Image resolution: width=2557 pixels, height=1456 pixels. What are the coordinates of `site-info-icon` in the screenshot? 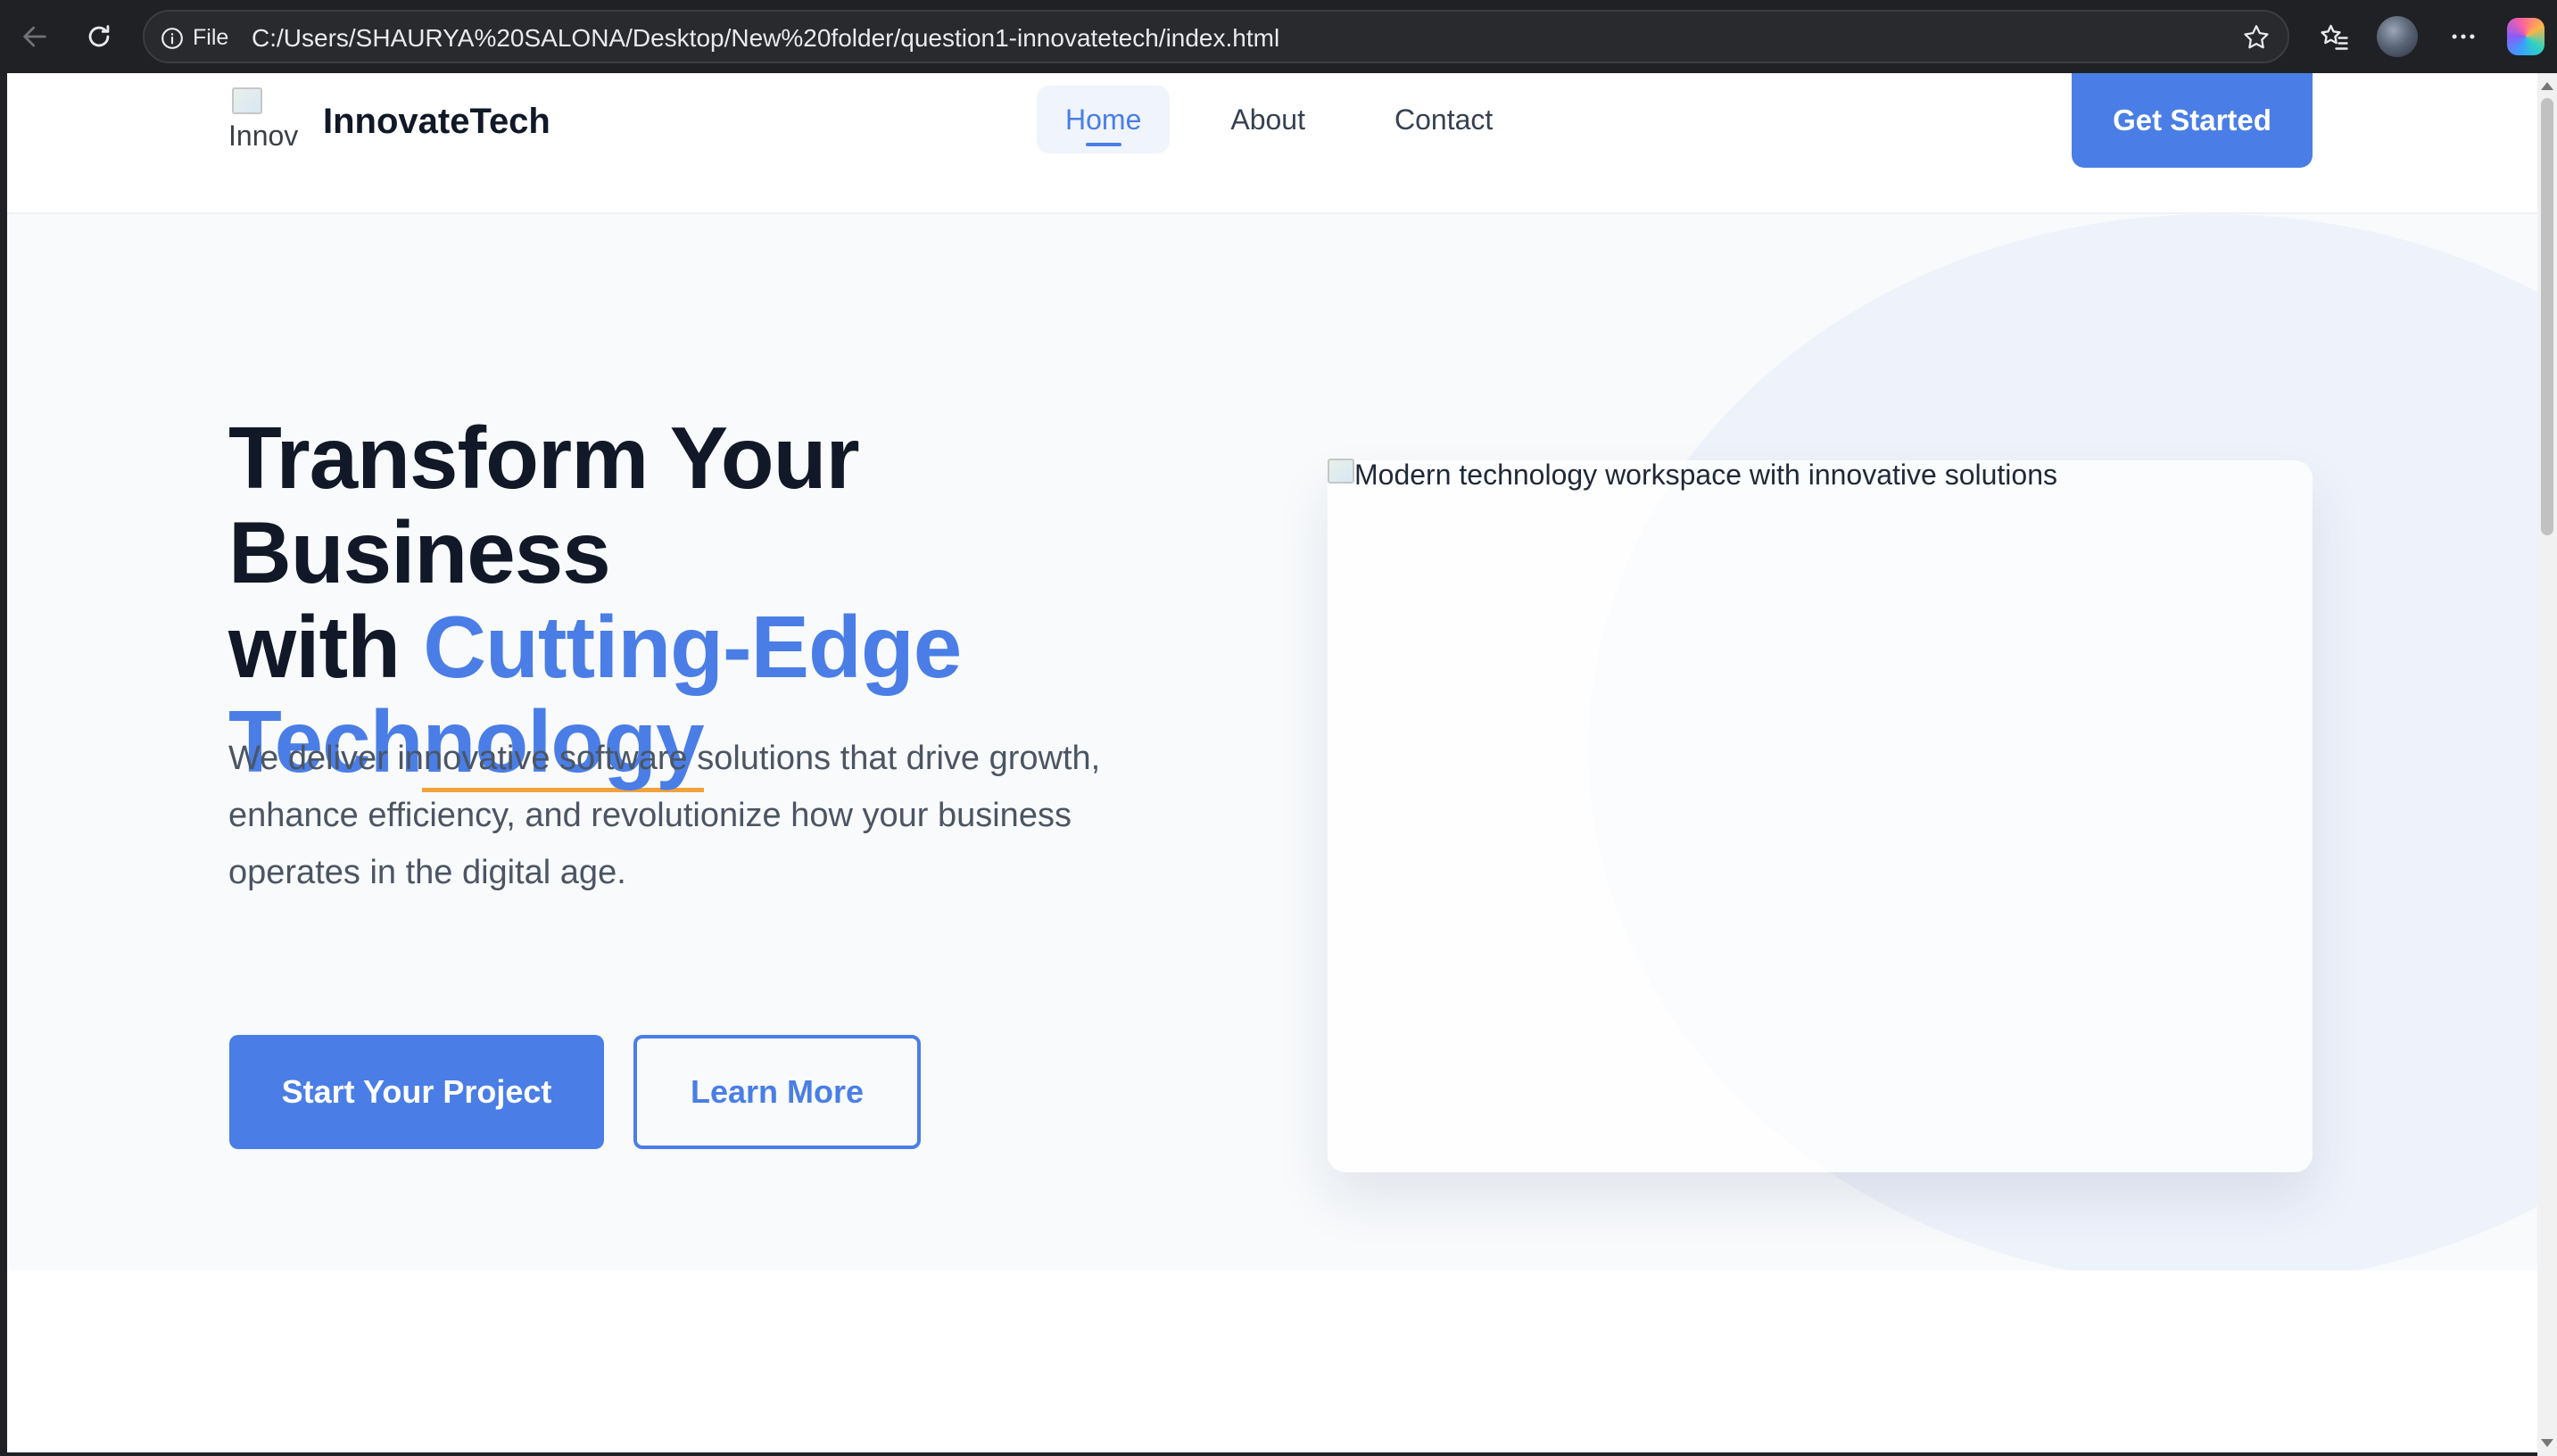 It's located at (172, 40).